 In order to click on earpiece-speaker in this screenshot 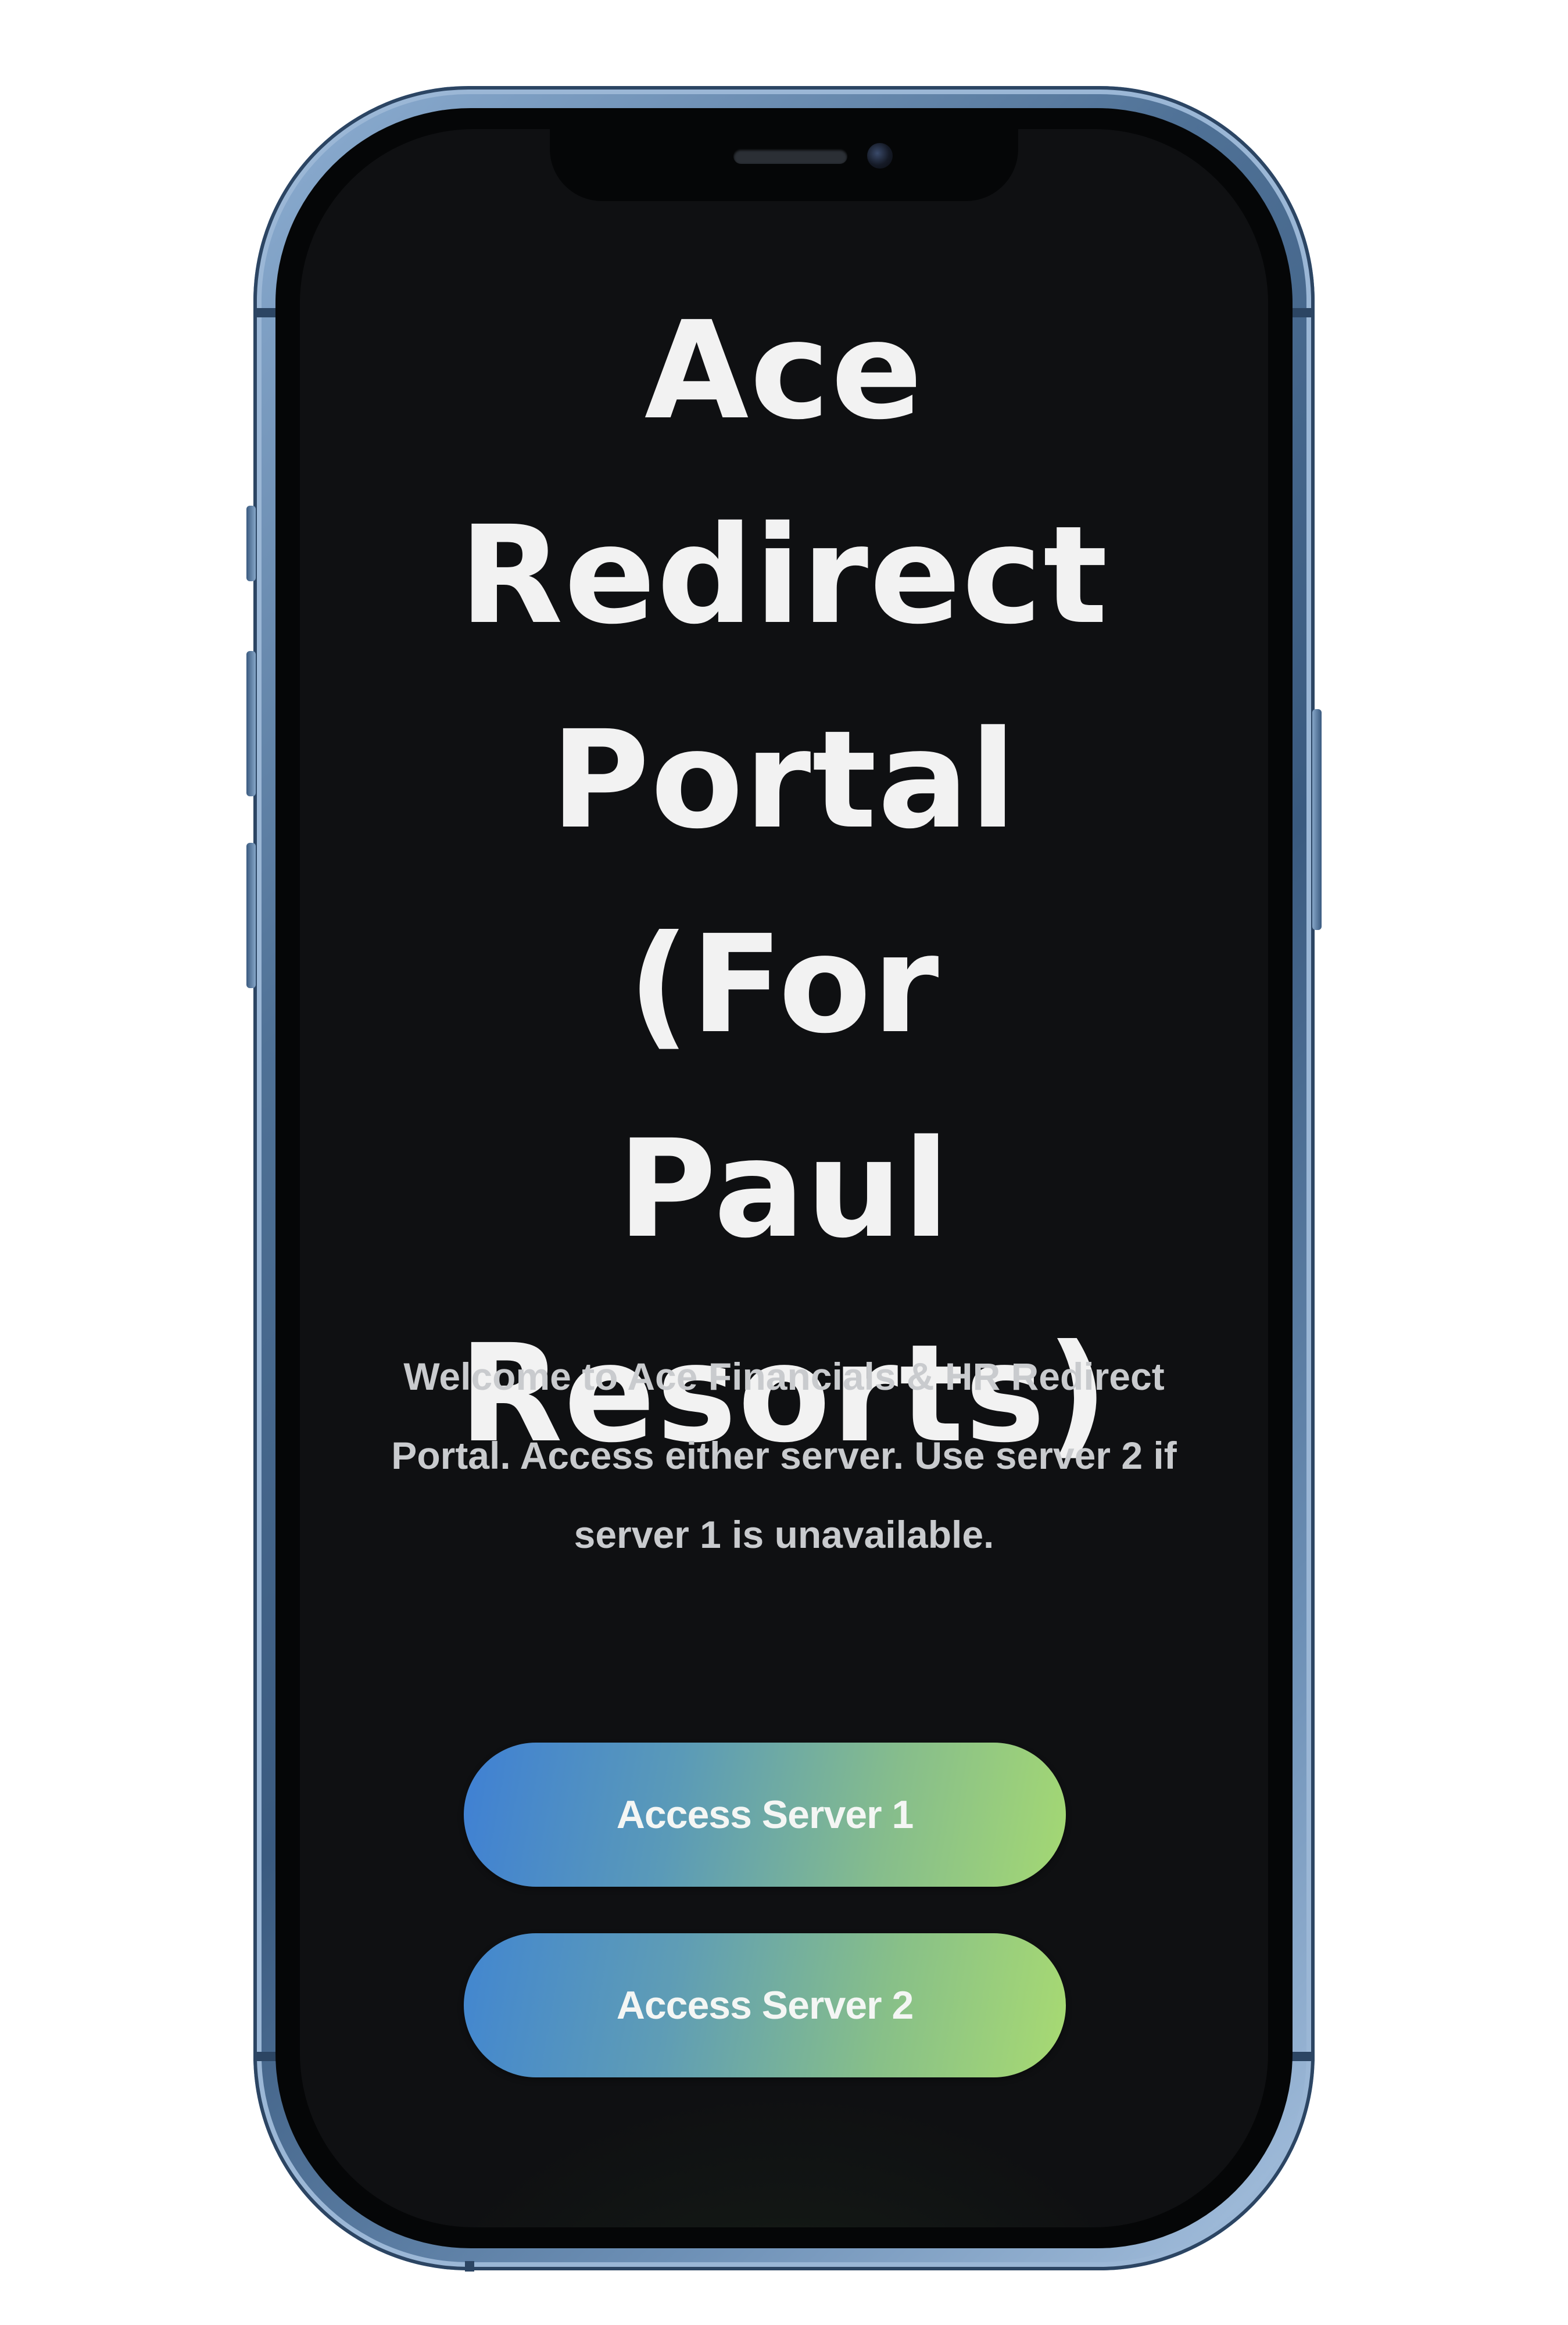, I will do `click(790, 156)`.